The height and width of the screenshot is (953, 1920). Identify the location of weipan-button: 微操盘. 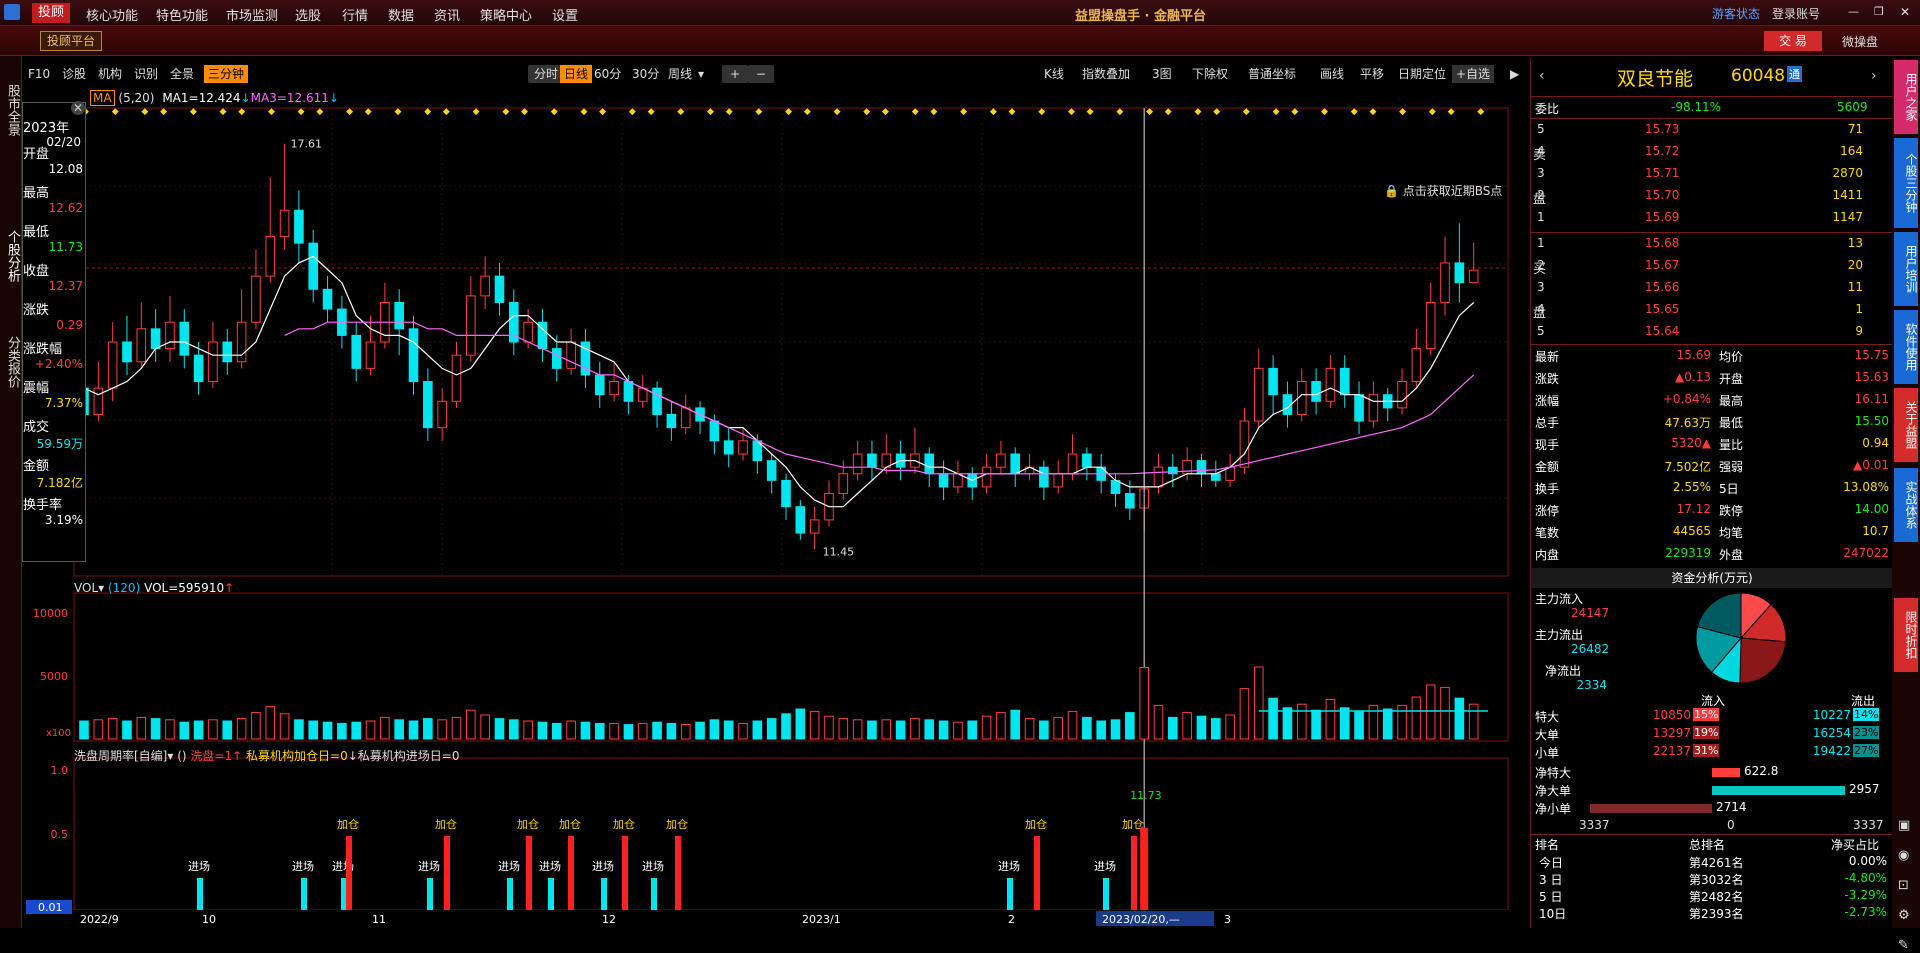
(1860, 41).